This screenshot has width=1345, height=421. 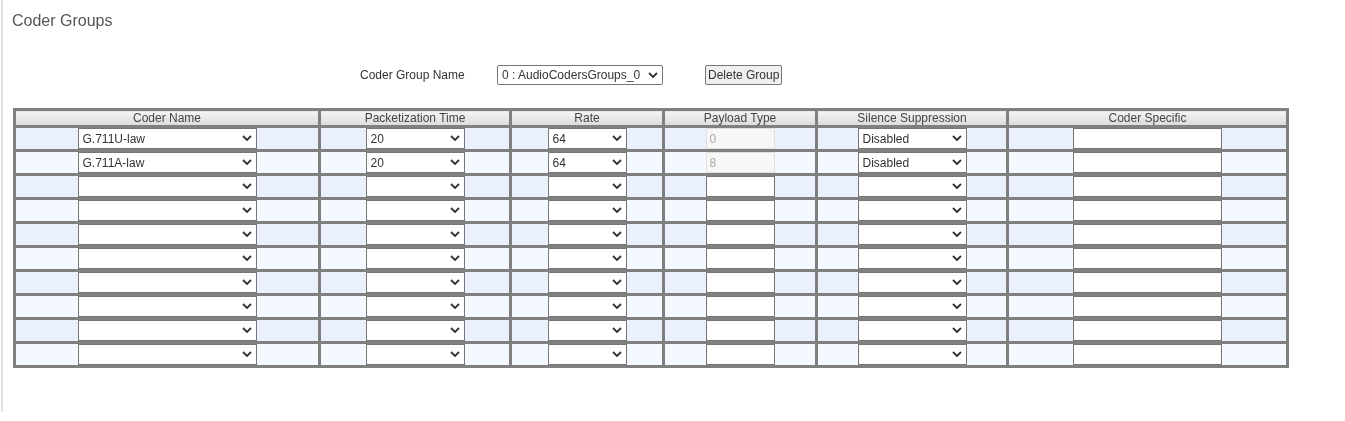 I want to click on group-name-select: 0 : AudioCodersGroups_0, so click(x=580, y=75).